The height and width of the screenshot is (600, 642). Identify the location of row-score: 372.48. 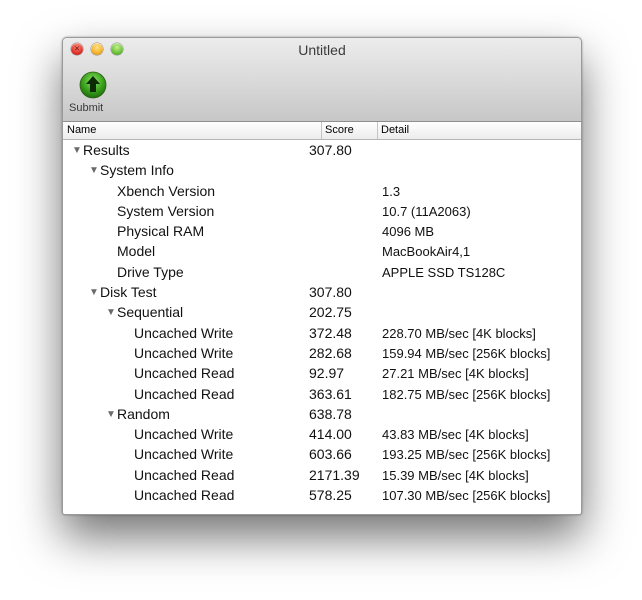
(330, 332).